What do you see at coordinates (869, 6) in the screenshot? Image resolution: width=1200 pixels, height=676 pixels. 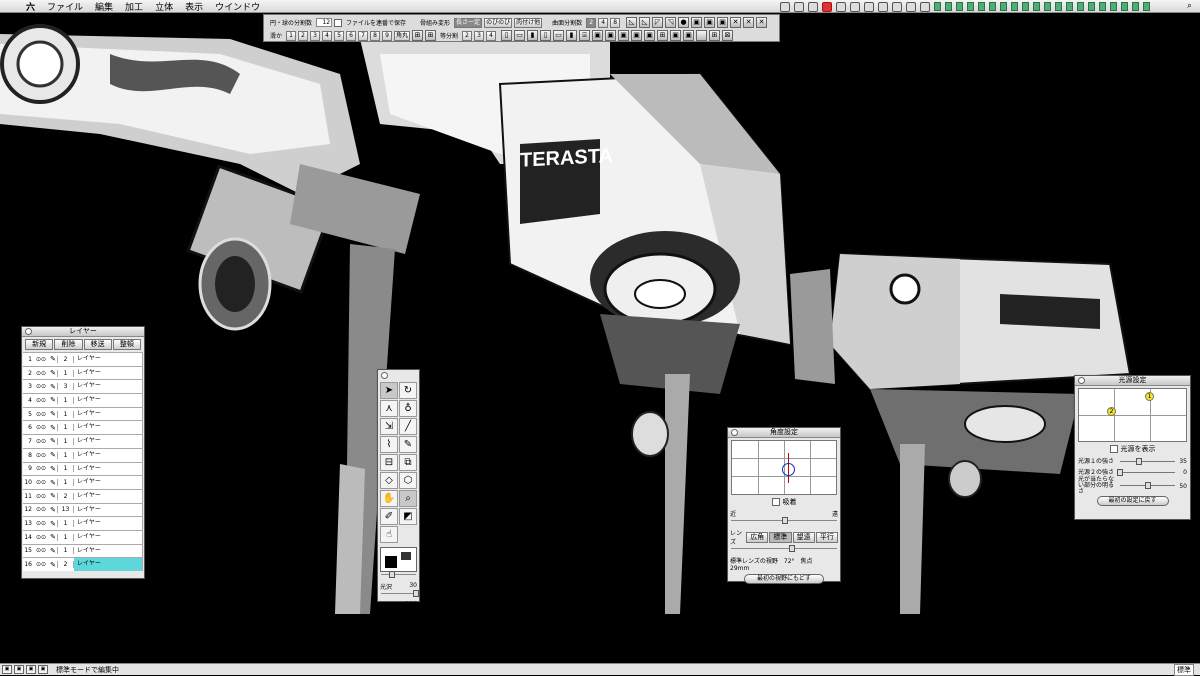 I see `bluetooth-icon` at bounding box center [869, 6].